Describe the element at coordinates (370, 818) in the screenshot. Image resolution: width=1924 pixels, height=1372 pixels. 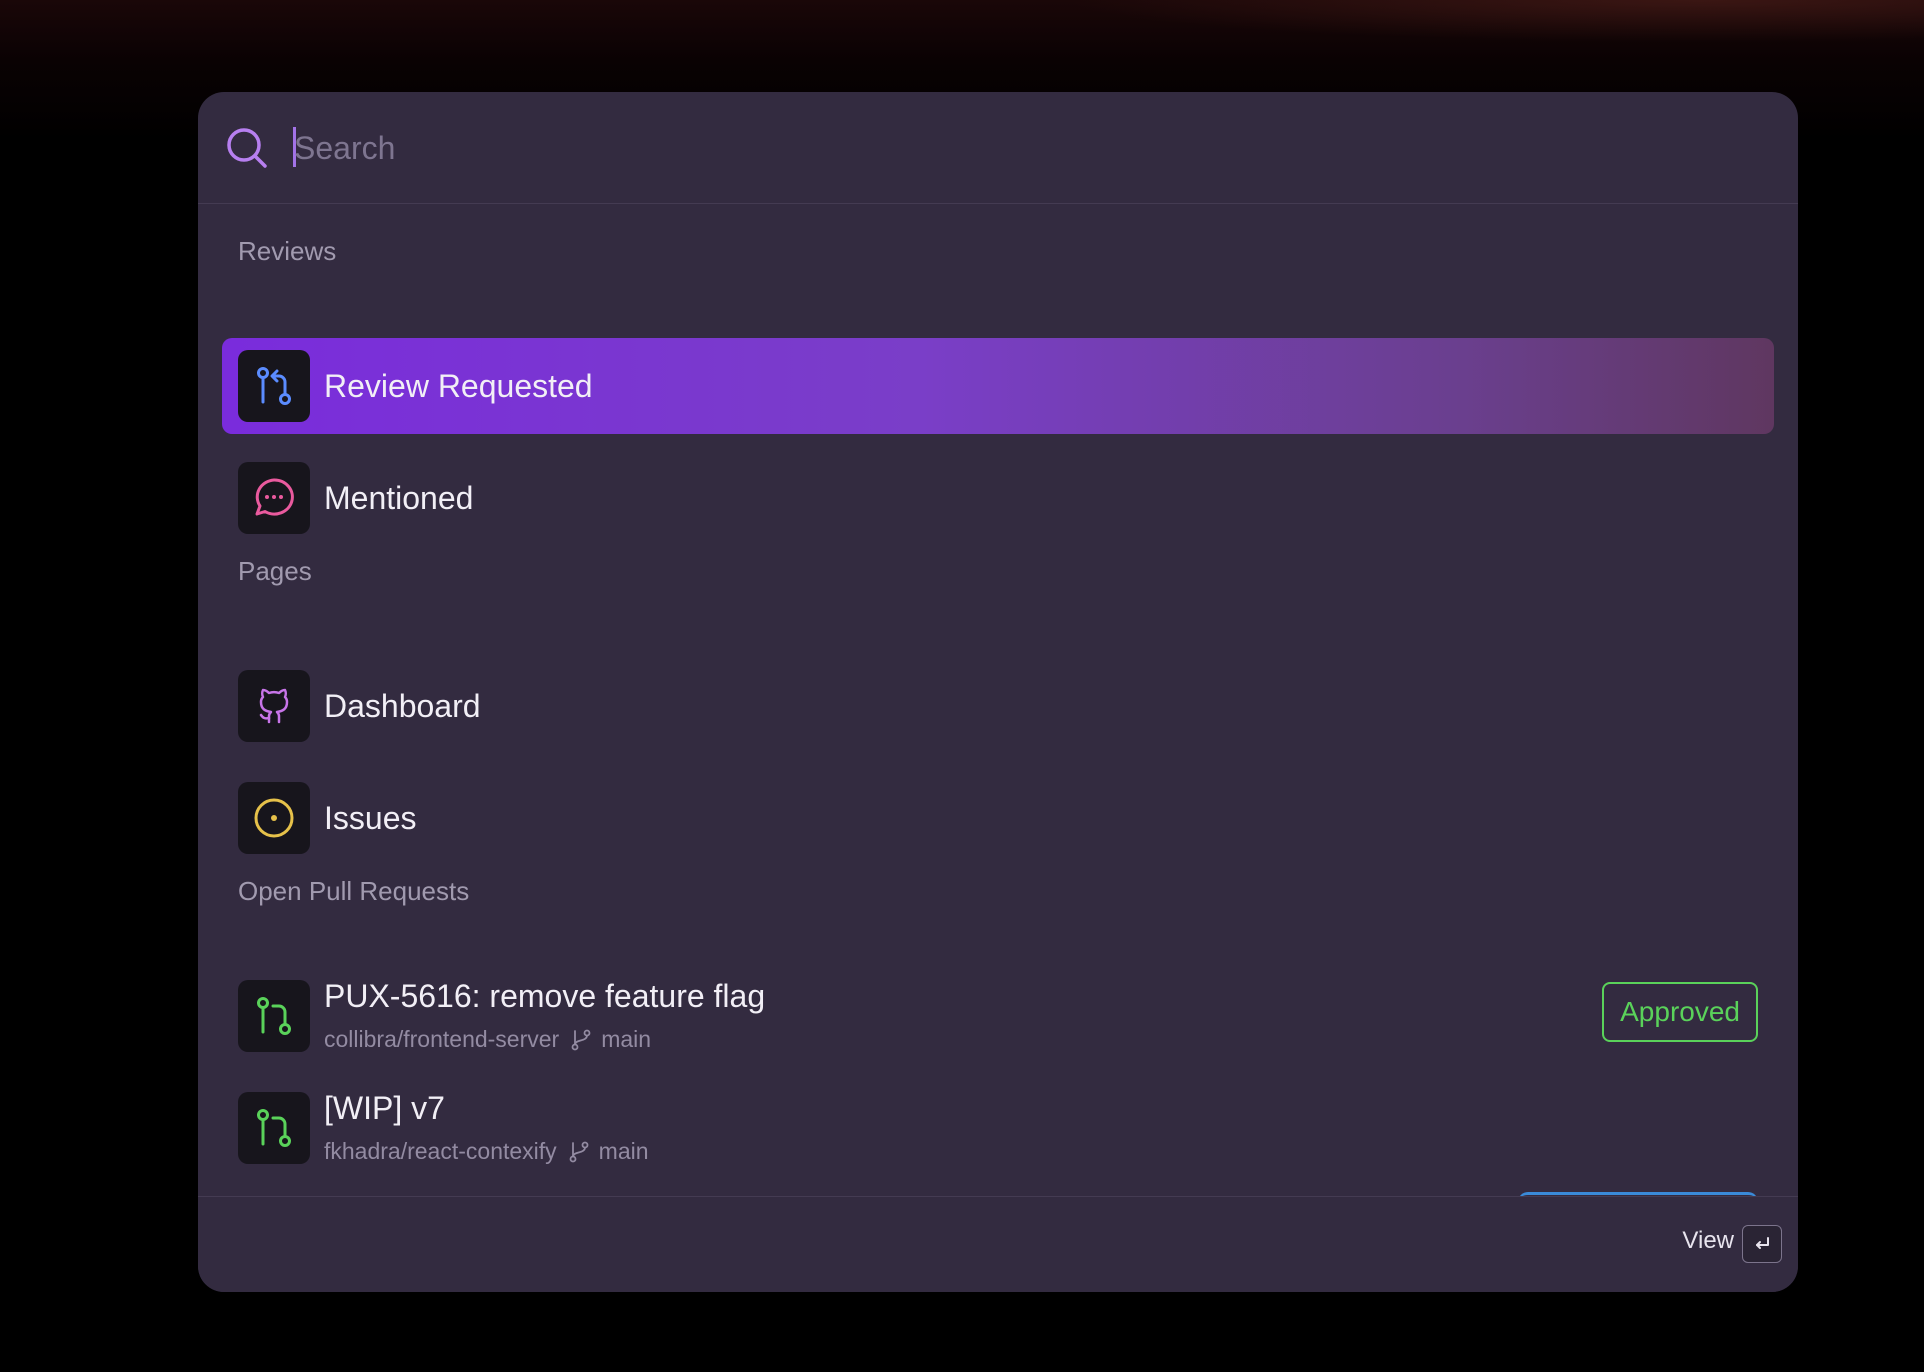
I see `item-label: Issues` at that location.